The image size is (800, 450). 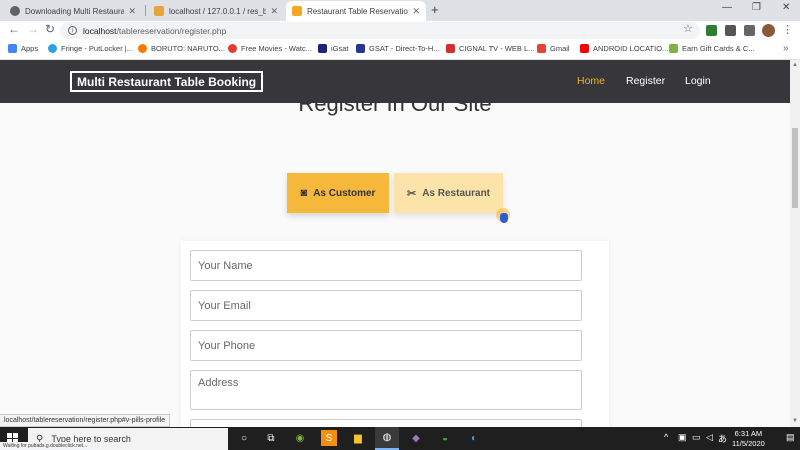 I want to click on puzzle-icon, so click(x=749, y=30).